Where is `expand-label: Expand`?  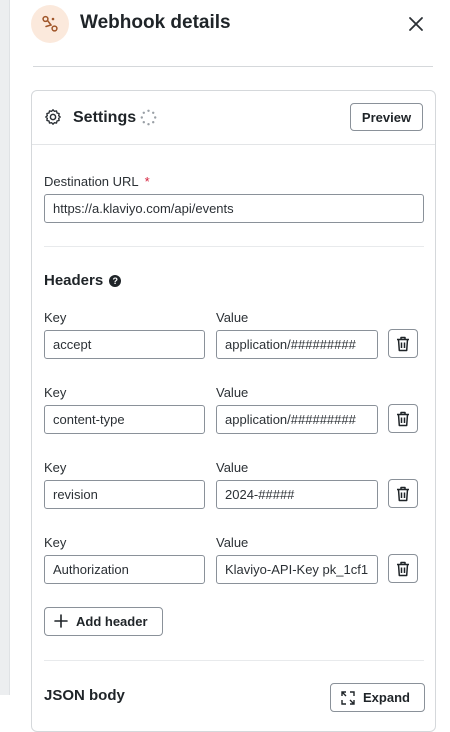
expand-label: Expand is located at coordinates (386, 697).